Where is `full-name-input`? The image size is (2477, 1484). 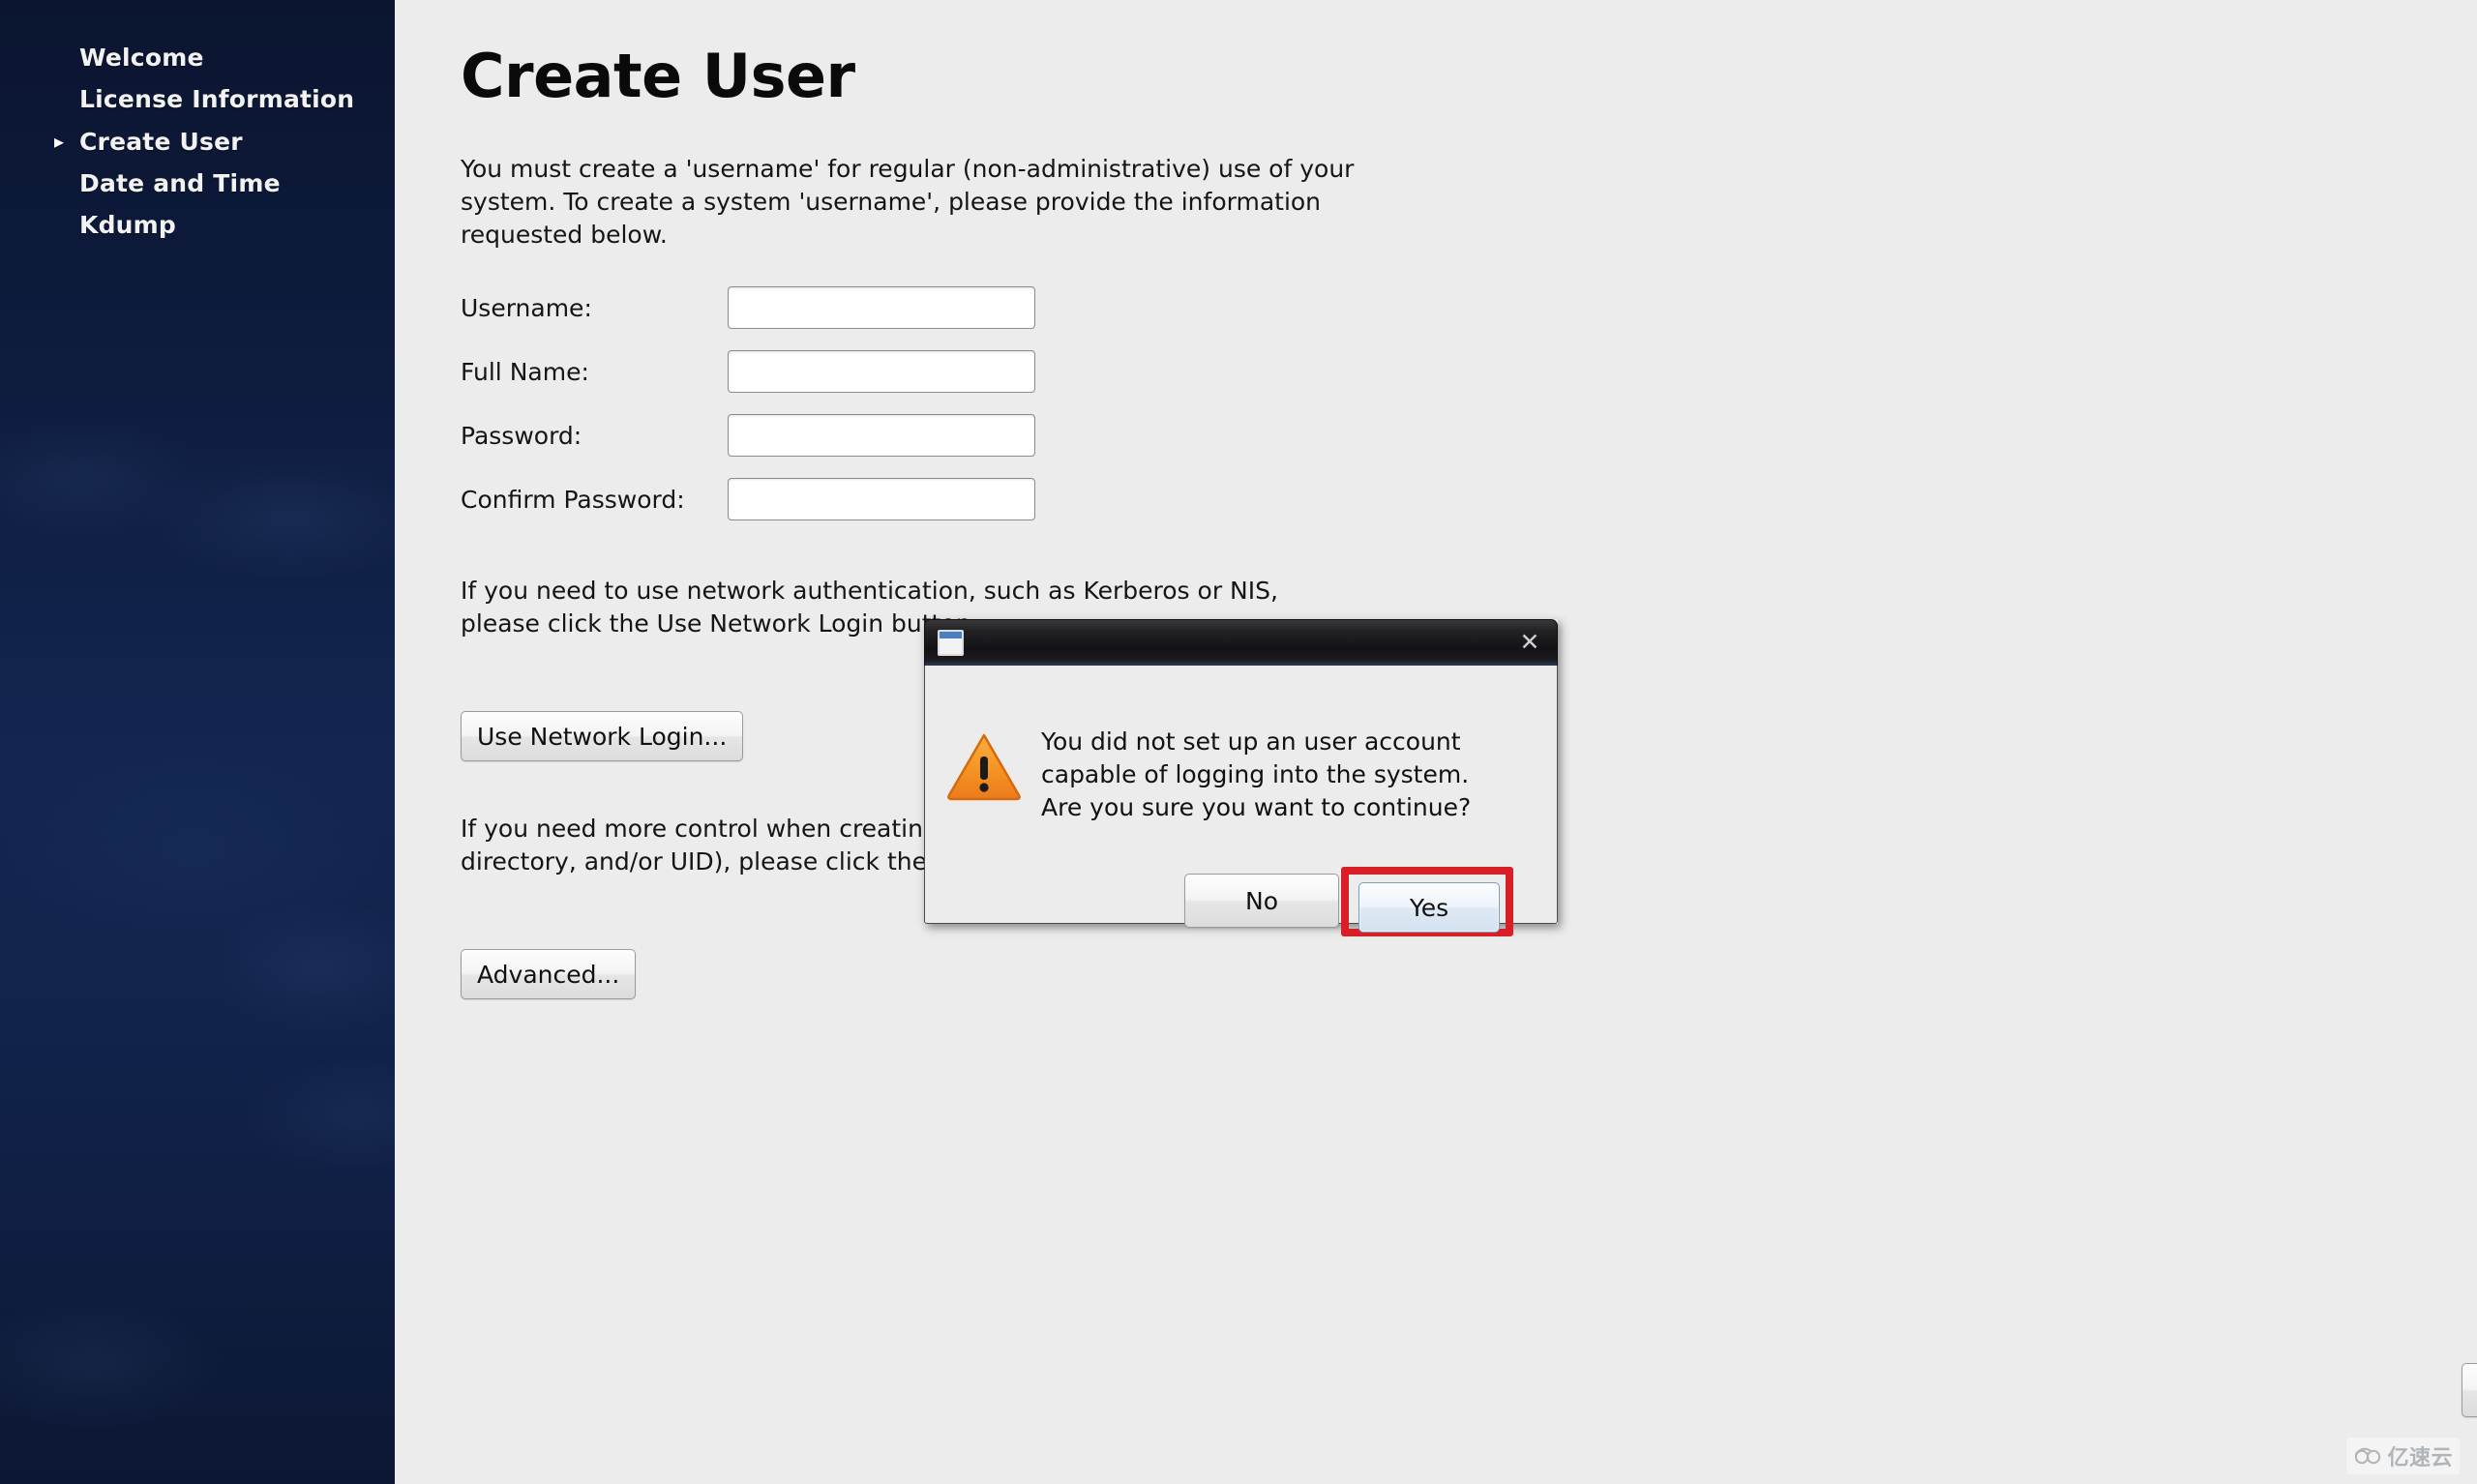
full-name-input is located at coordinates (881, 371).